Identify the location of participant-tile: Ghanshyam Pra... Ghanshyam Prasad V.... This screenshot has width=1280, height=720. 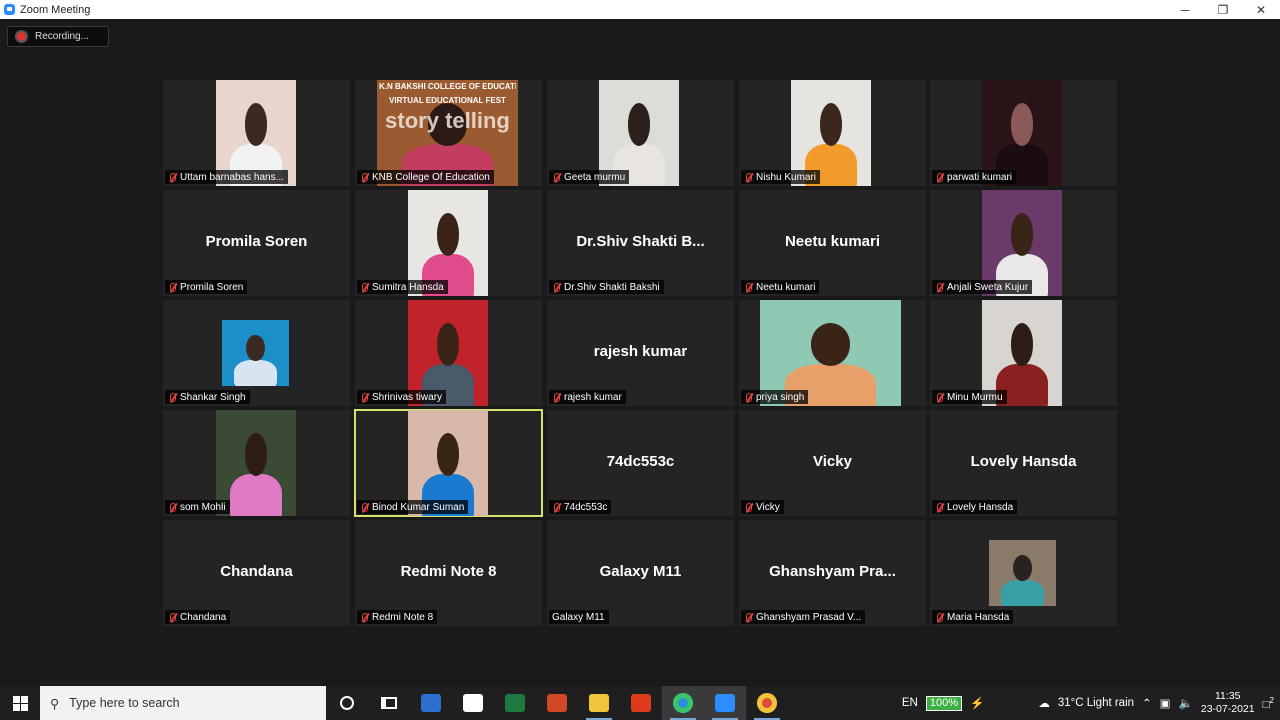
(832, 573).